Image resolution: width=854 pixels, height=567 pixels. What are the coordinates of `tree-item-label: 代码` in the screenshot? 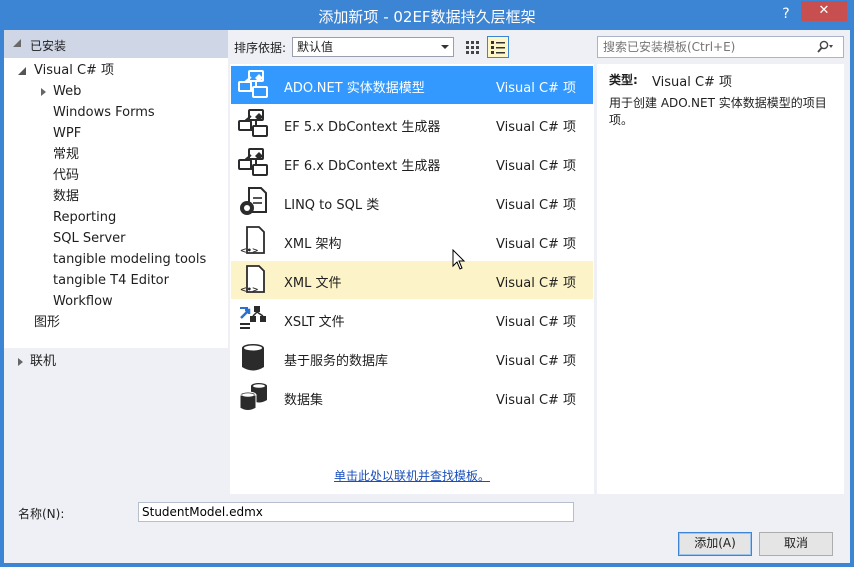 It's located at (66, 175).